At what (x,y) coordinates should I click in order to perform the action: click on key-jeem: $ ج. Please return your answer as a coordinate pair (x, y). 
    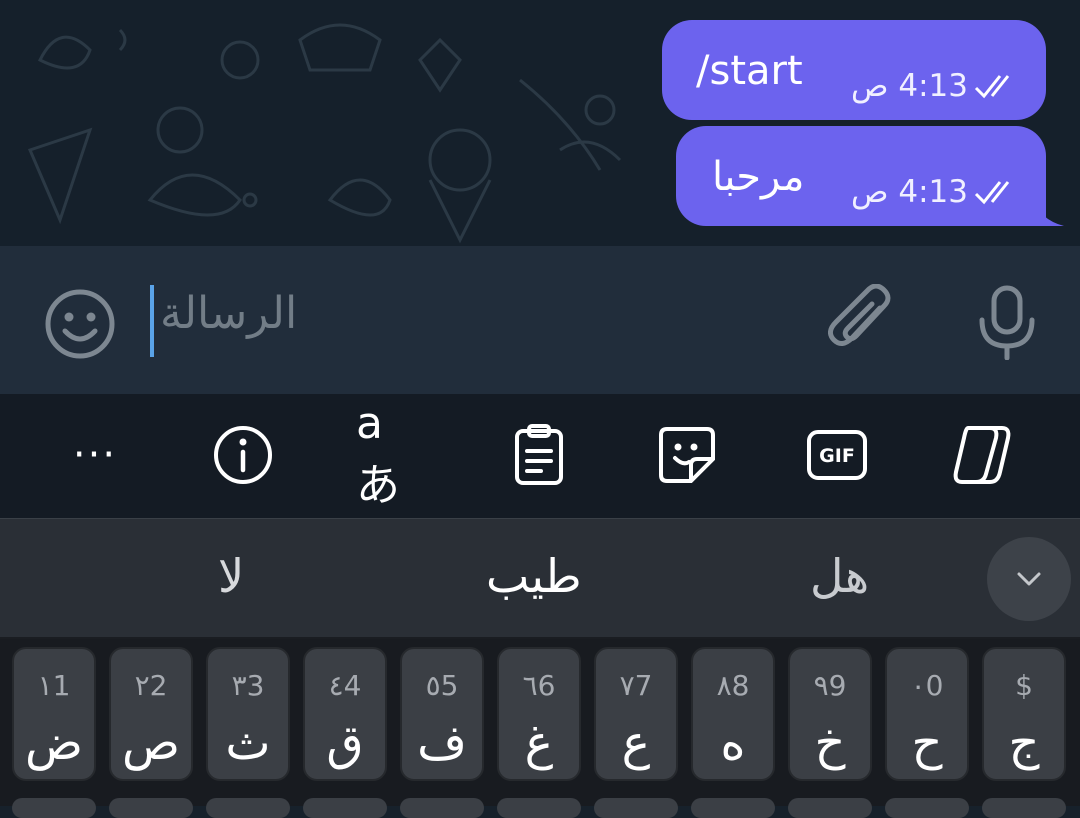
    Looking at the image, I should click on (1024, 714).